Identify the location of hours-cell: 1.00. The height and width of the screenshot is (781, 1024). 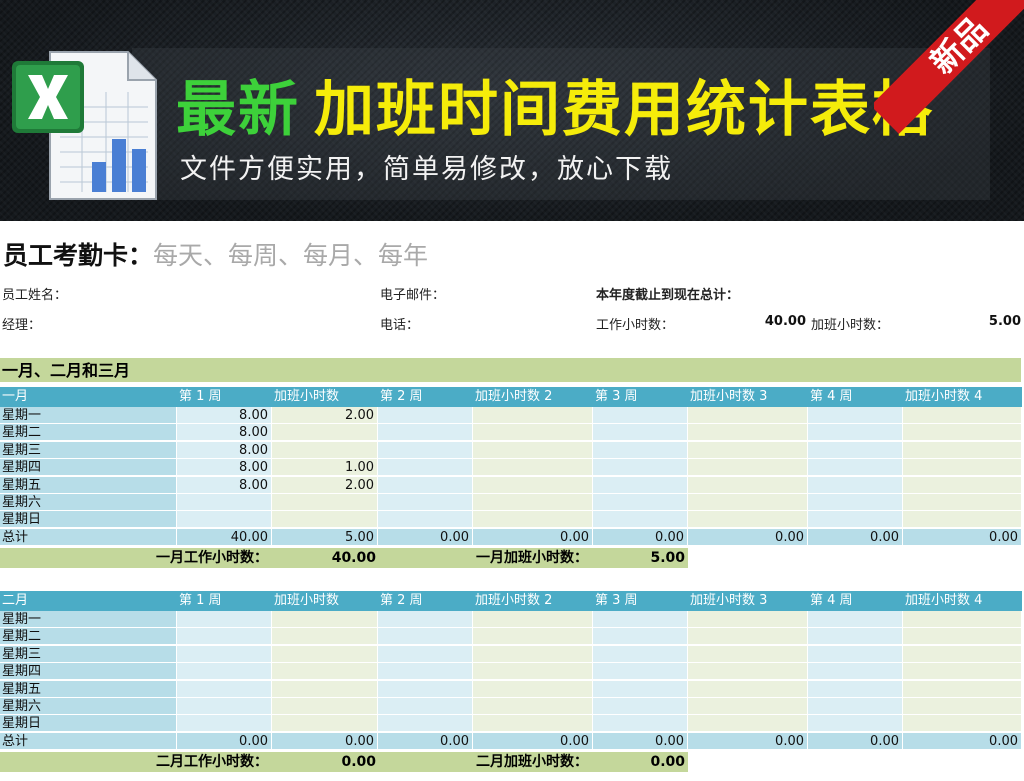
(325, 468).